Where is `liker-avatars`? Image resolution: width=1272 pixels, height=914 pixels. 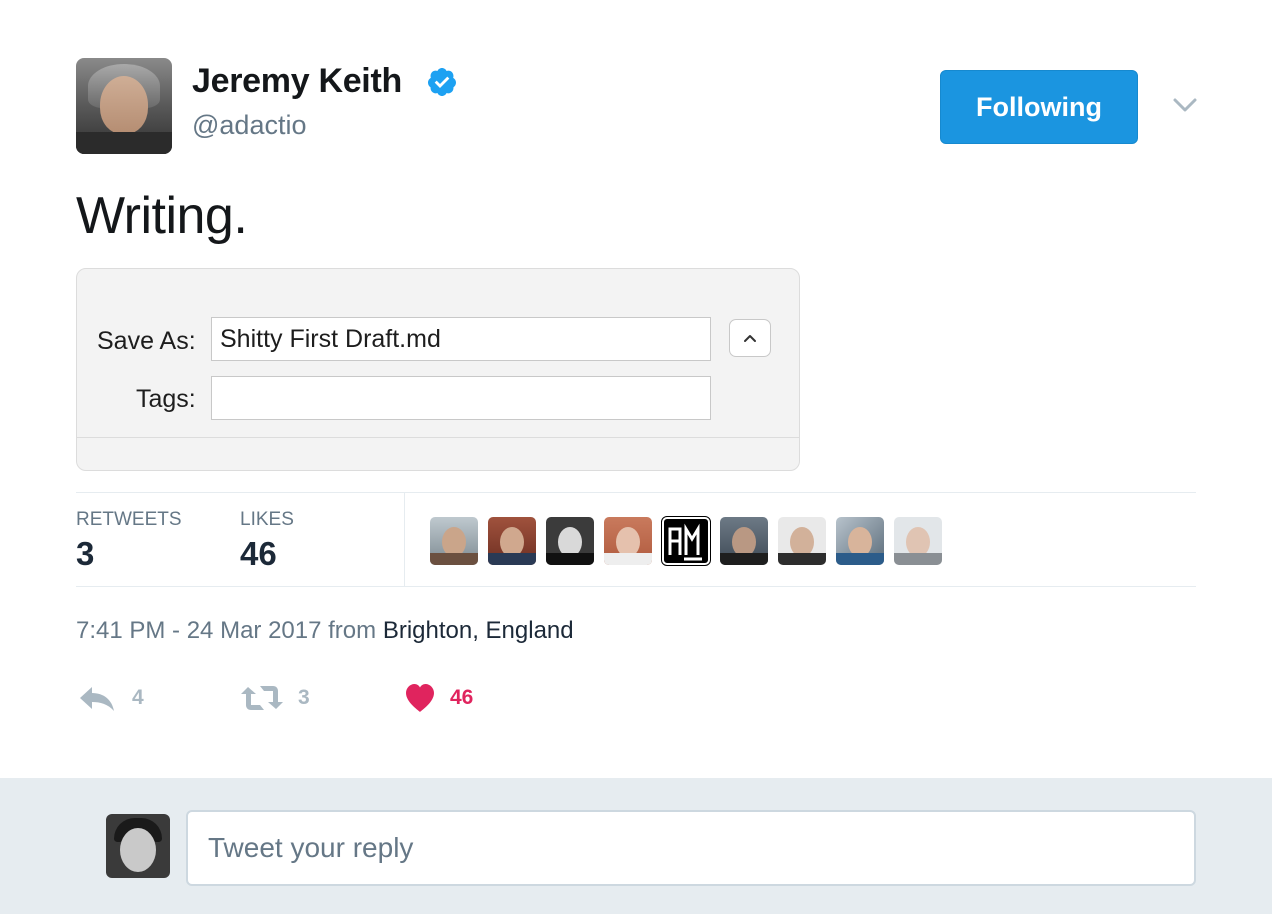
liker-avatars is located at coordinates (686, 541).